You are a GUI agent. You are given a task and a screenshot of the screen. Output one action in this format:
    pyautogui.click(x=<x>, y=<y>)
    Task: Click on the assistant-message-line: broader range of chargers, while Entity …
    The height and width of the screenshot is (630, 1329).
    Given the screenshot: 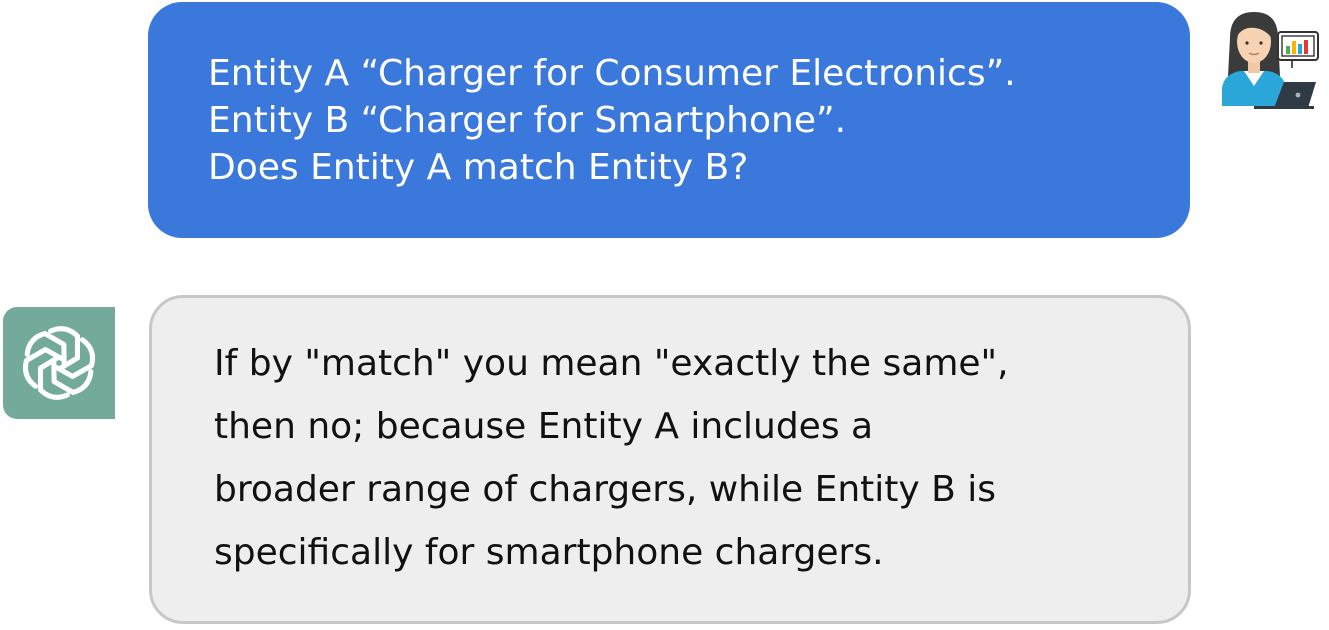 What is the action you would take?
    pyautogui.click(x=605, y=489)
    